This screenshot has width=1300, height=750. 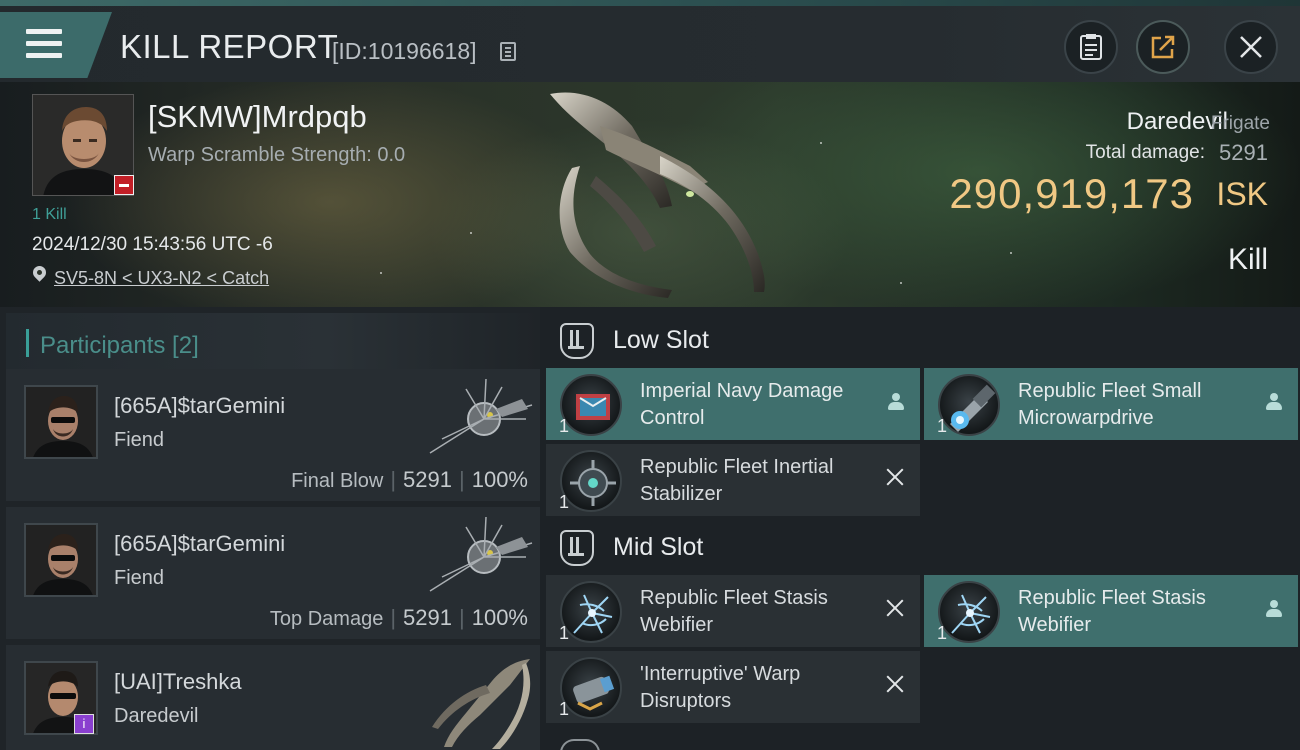 What do you see at coordinates (1145, 152) in the screenshot?
I see `total-damage-label: Total damage:` at bounding box center [1145, 152].